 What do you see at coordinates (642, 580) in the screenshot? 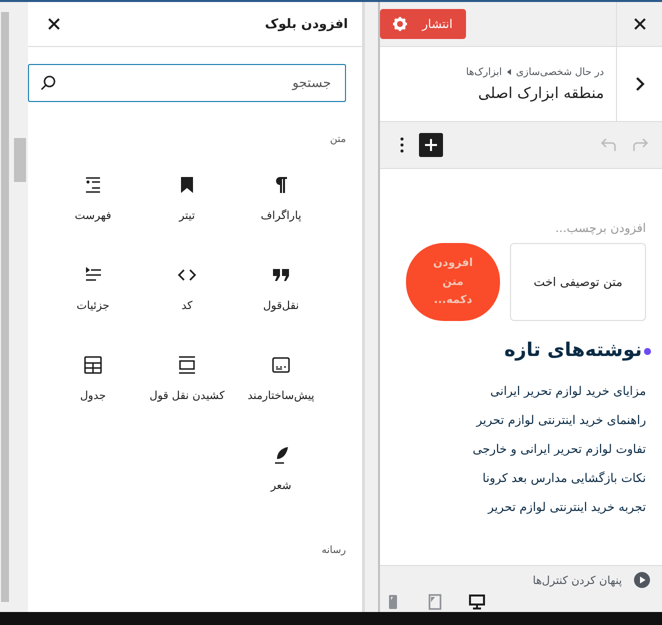
I see `play-icon` at bounding box center [642, 580].